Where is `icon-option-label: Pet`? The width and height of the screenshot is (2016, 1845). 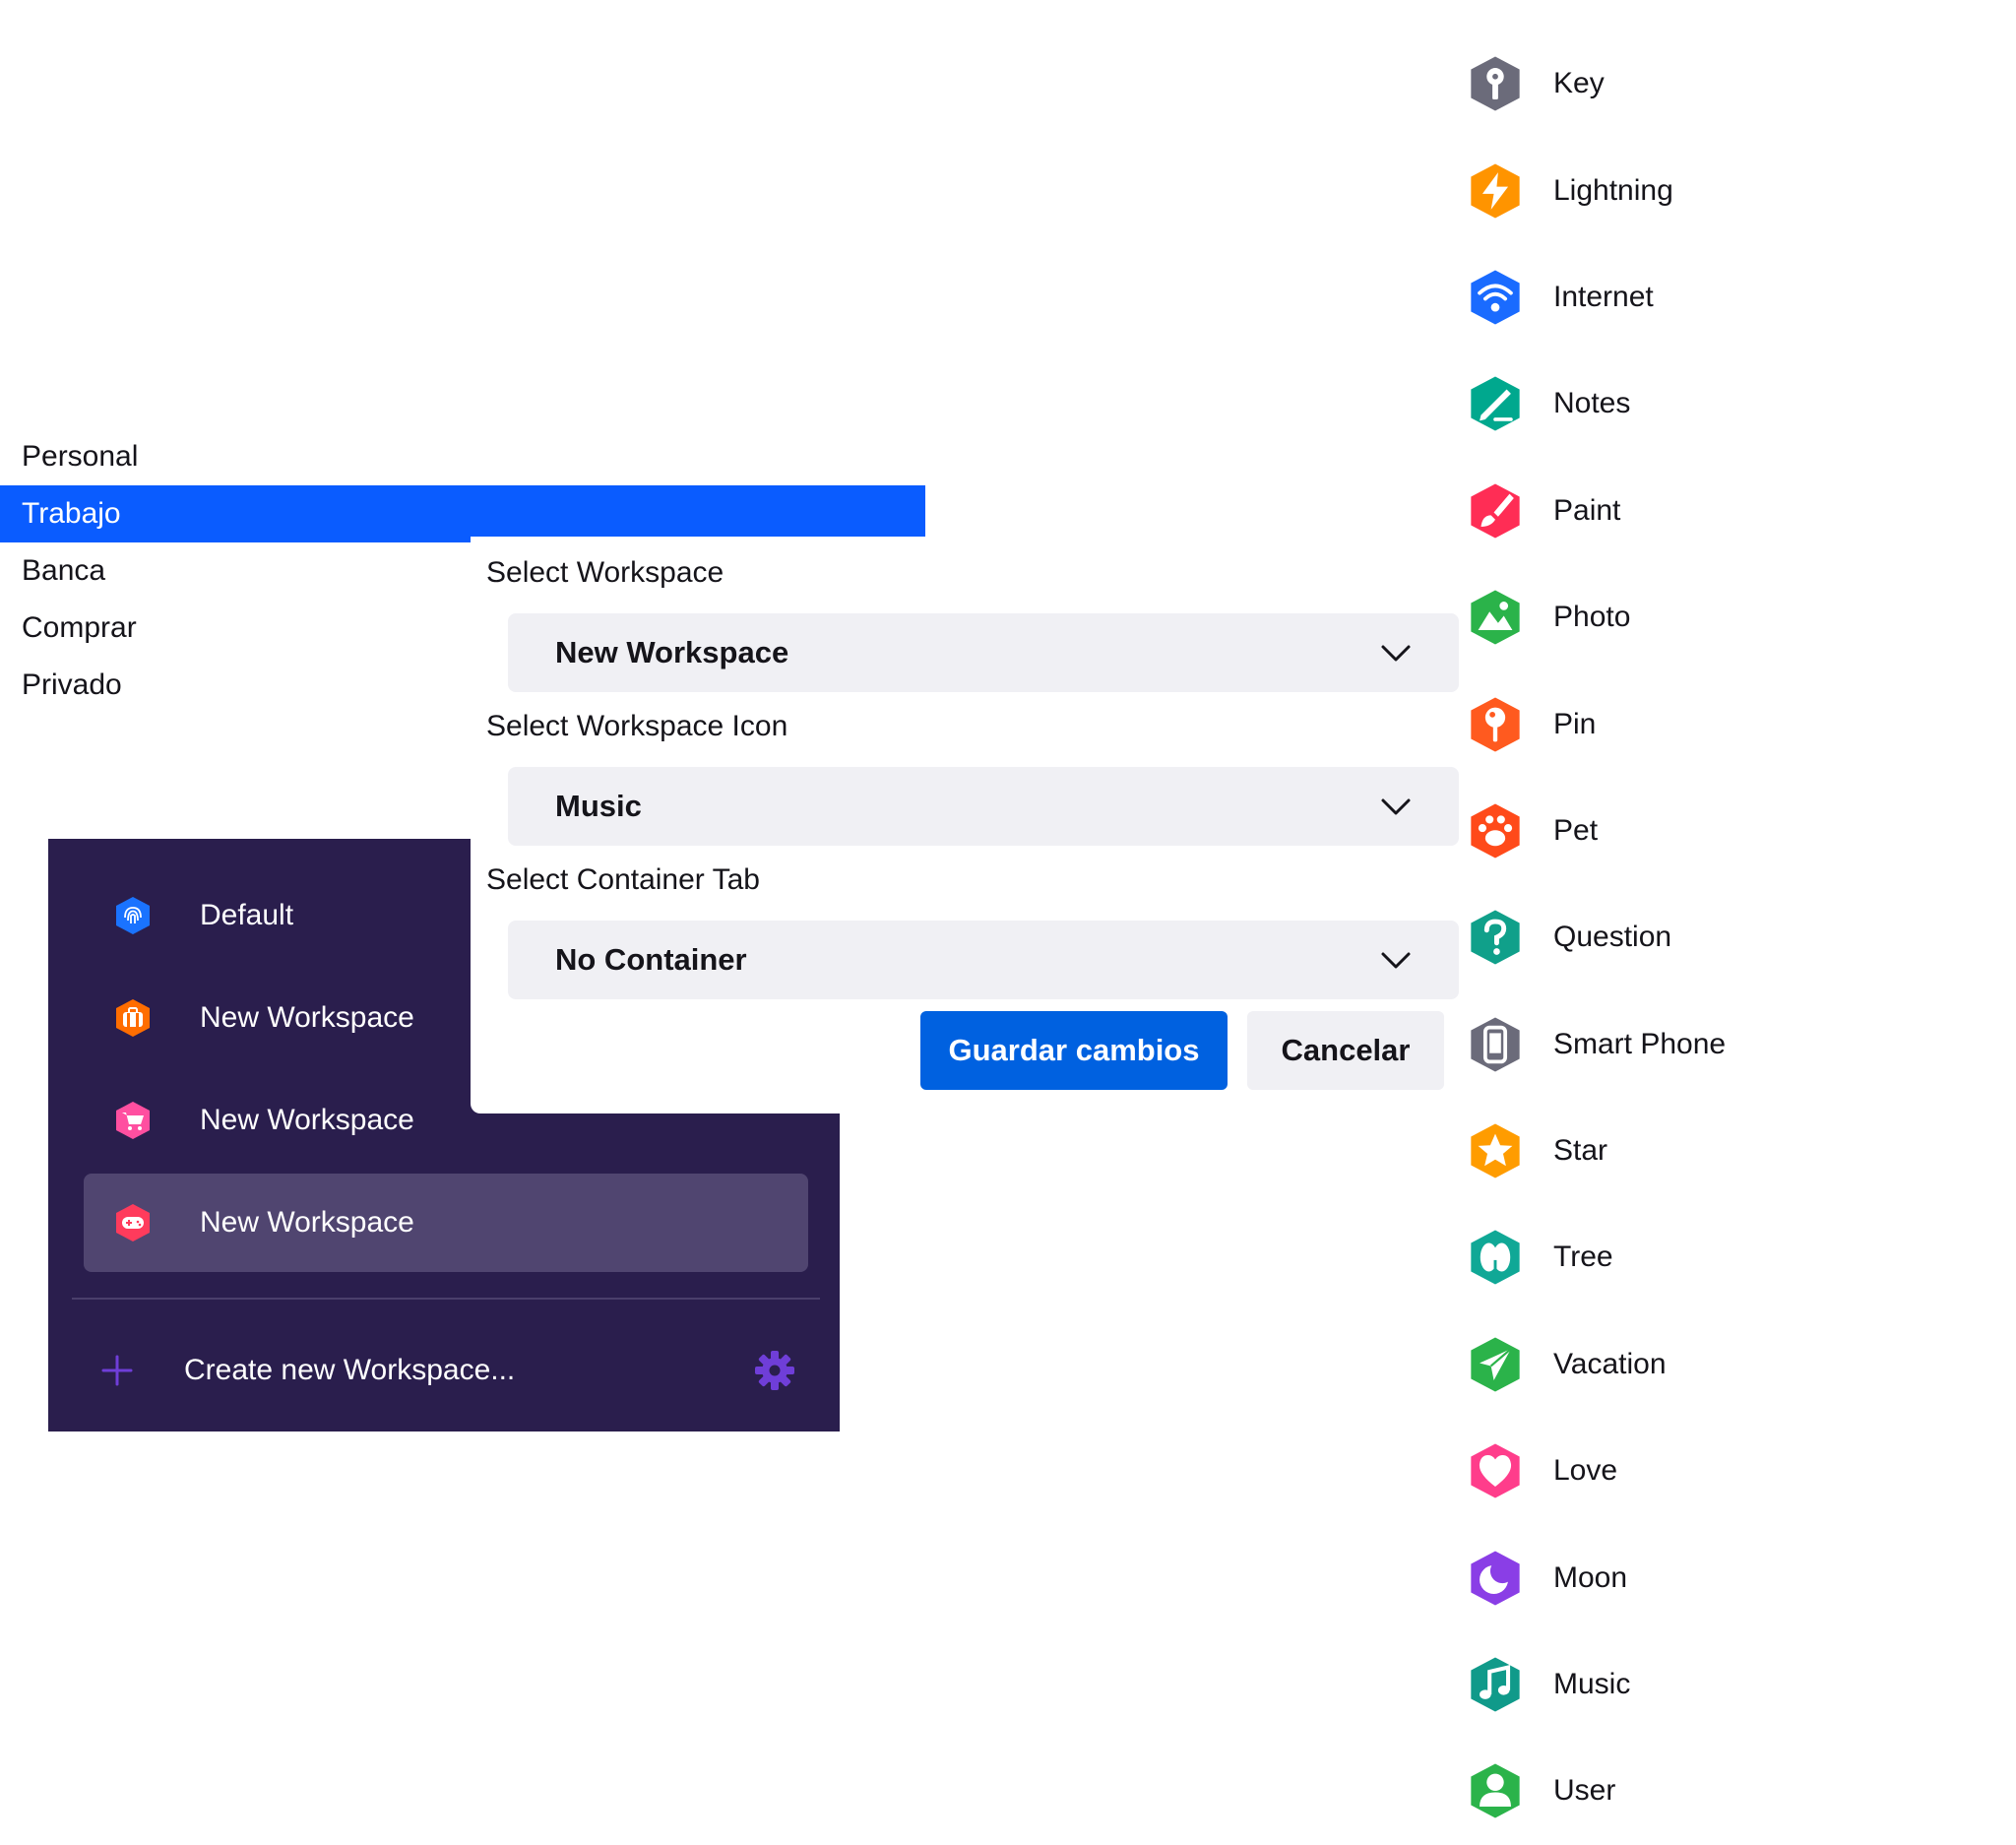
icon-option-label: Pet is located at coordinates (1576, 830).